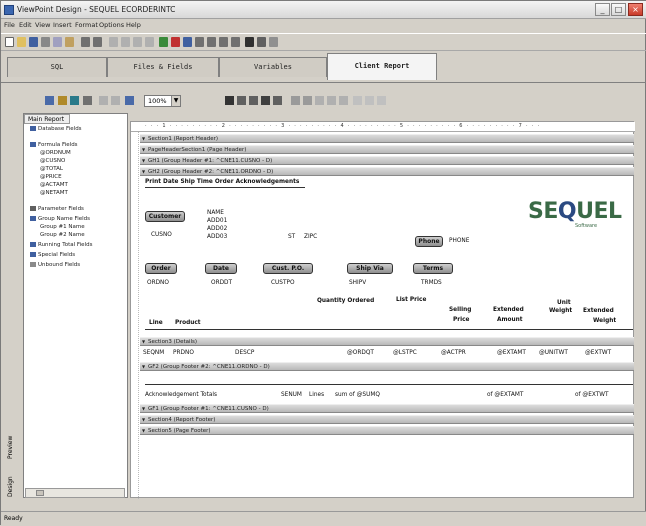 The height and width of the screenshot is (526, 646). Describe the element at coordinates (133, 25) in the screenshot. I see `menu-help: Help` at that location.